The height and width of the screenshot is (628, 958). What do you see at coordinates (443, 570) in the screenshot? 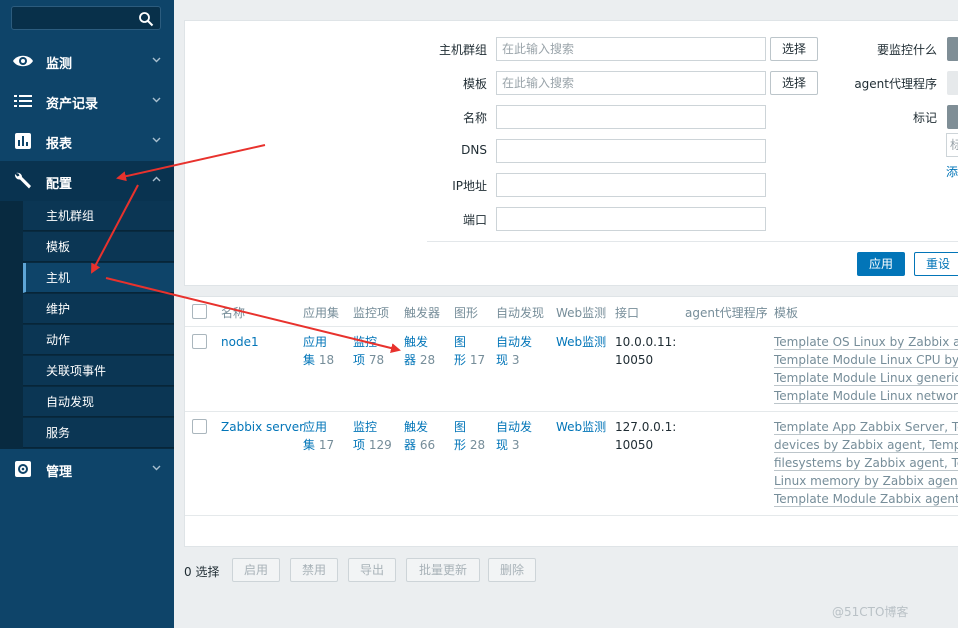
I see `mass-update-button: 批量更新` at bounding box center [443, 570].